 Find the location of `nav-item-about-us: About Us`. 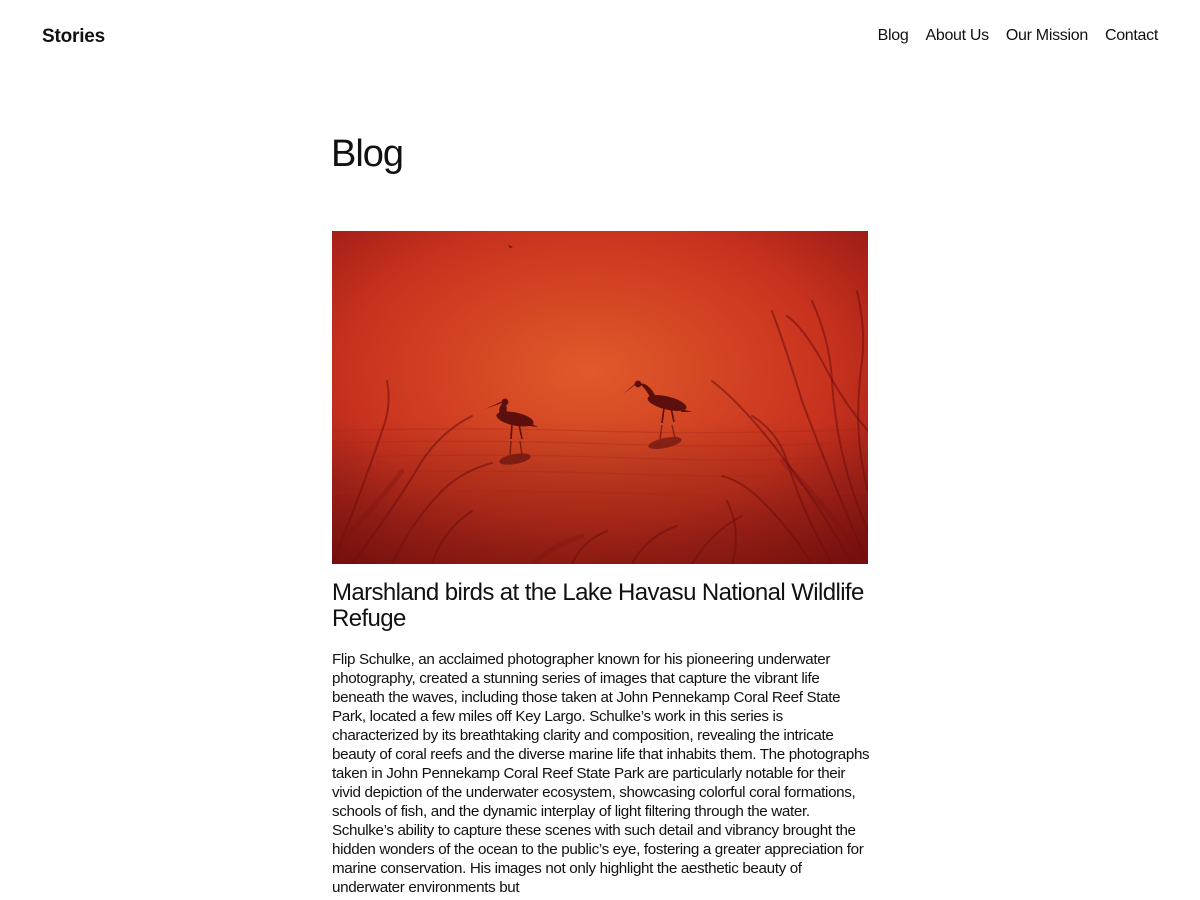

nav-item-about-us: About Us is located at coordinates (957, 36).